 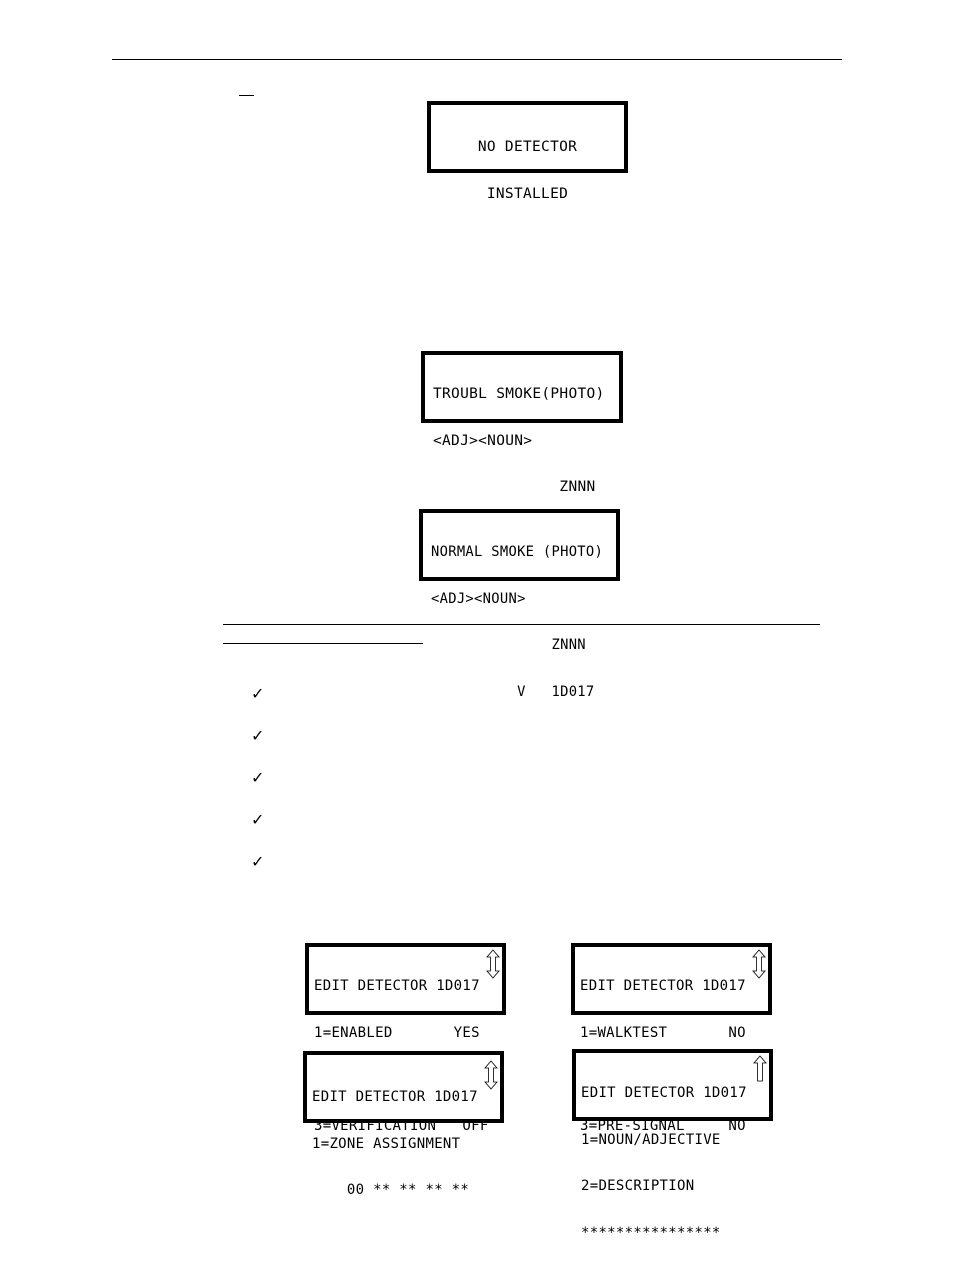 What do you see at coordinates (513, 691) in the screenshot?
I see `lcd-line: V 1D017` at bounding box center [513, 691].